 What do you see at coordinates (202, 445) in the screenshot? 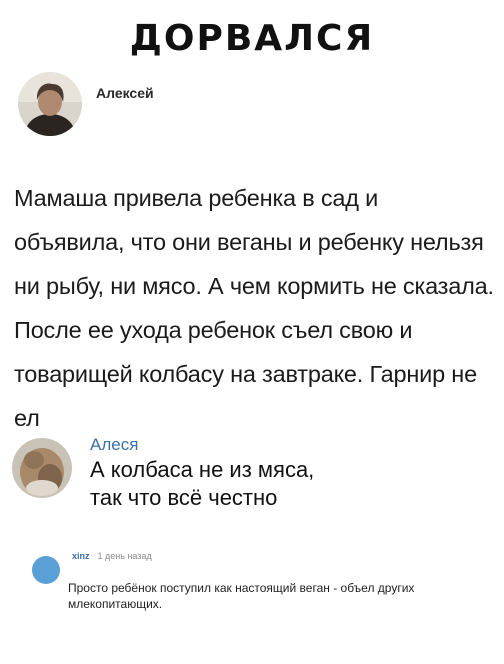
I see `commenter-name: Алеся` at bounding box center [202, 445].